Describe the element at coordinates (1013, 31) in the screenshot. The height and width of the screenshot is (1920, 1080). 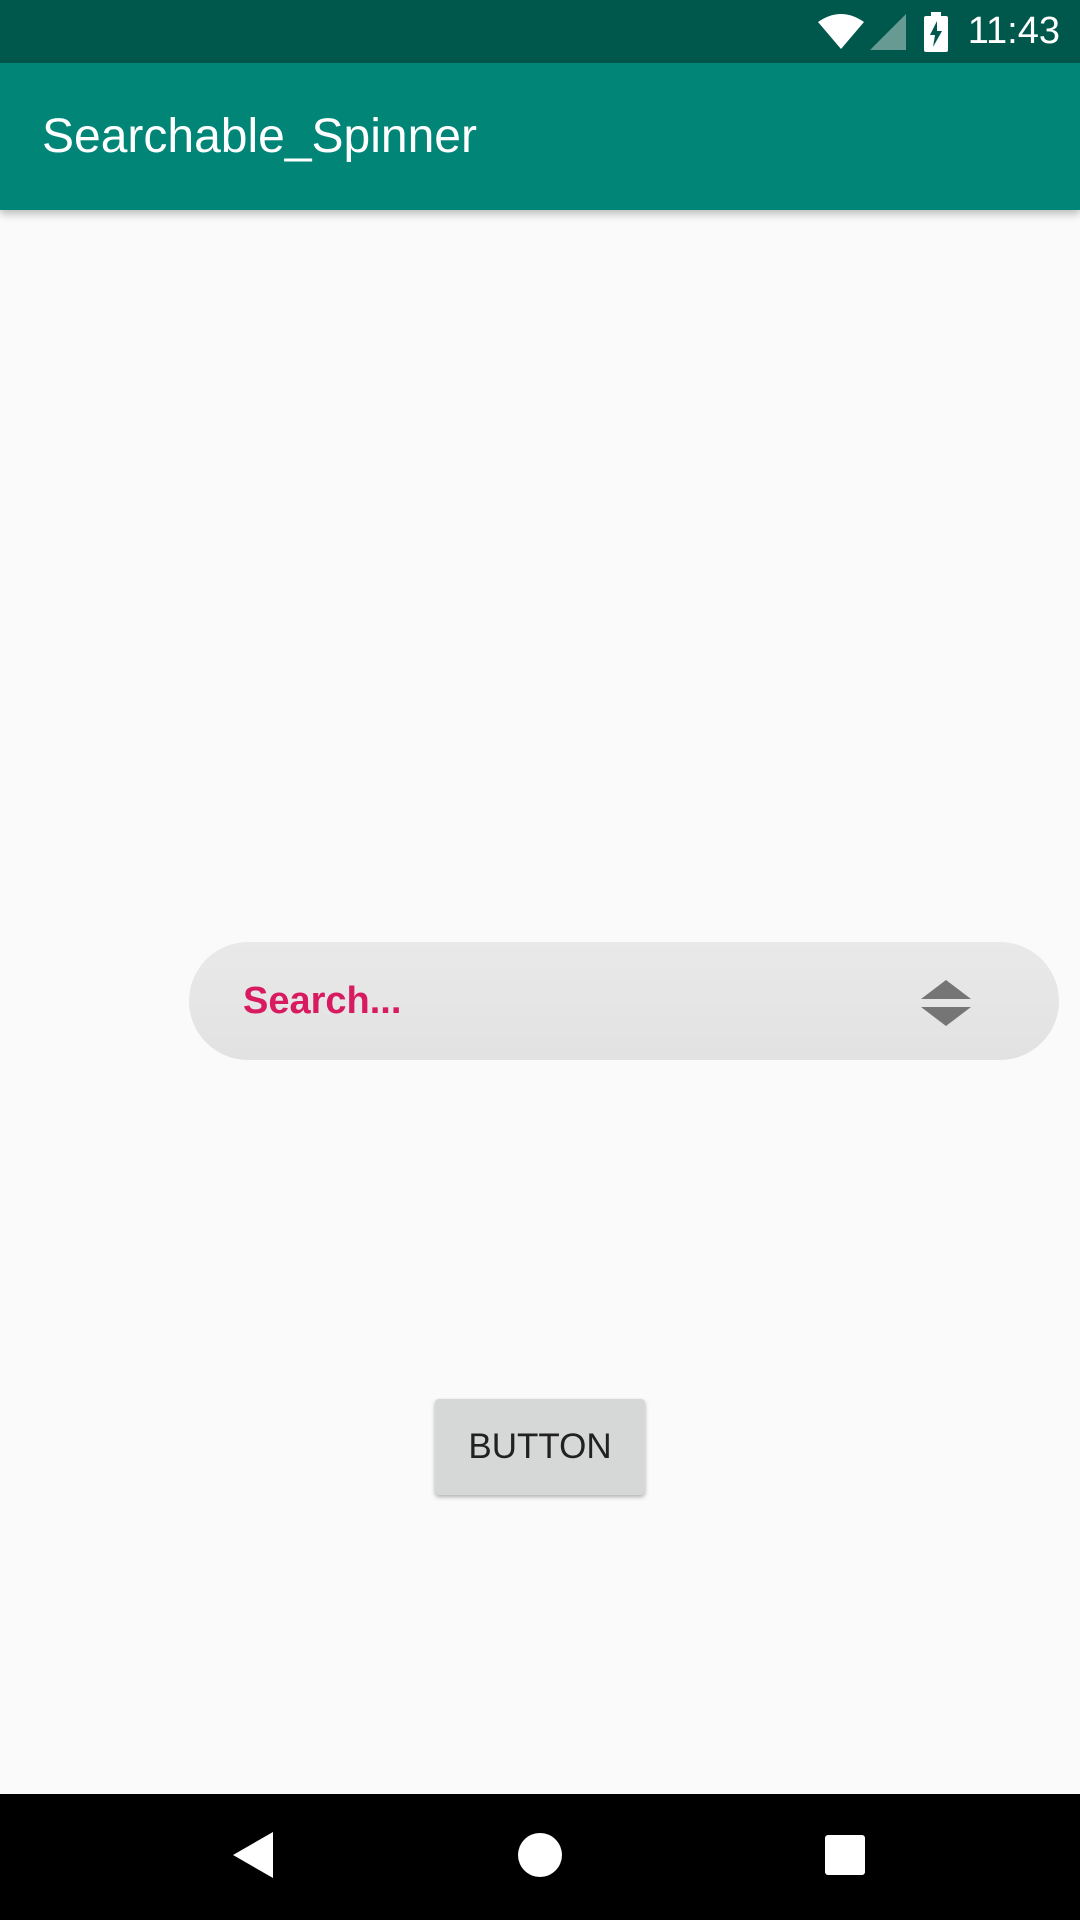
I see `clock: 11:43` at that location.